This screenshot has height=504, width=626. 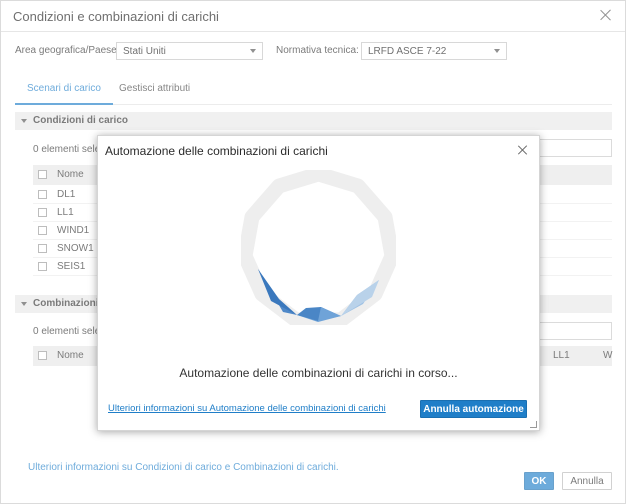 I want to click on loading-spinner-icon, so click(x=318, y=247).